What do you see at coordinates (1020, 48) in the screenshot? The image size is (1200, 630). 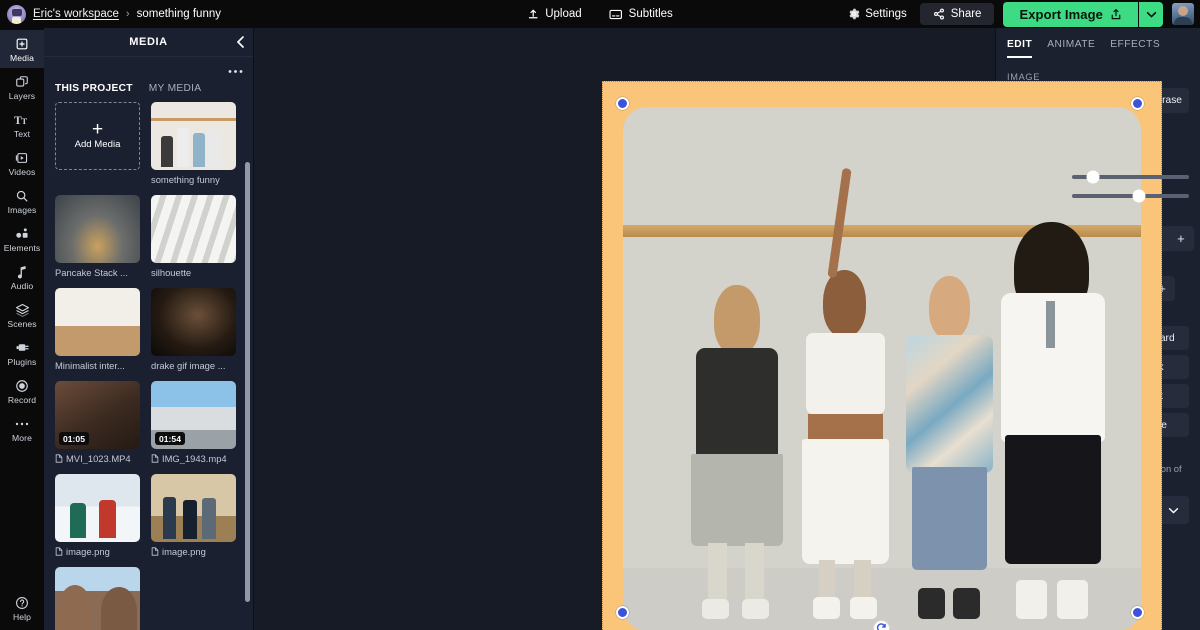 I see `tab-edit: EDIT` at bounding box center [1020, 48].